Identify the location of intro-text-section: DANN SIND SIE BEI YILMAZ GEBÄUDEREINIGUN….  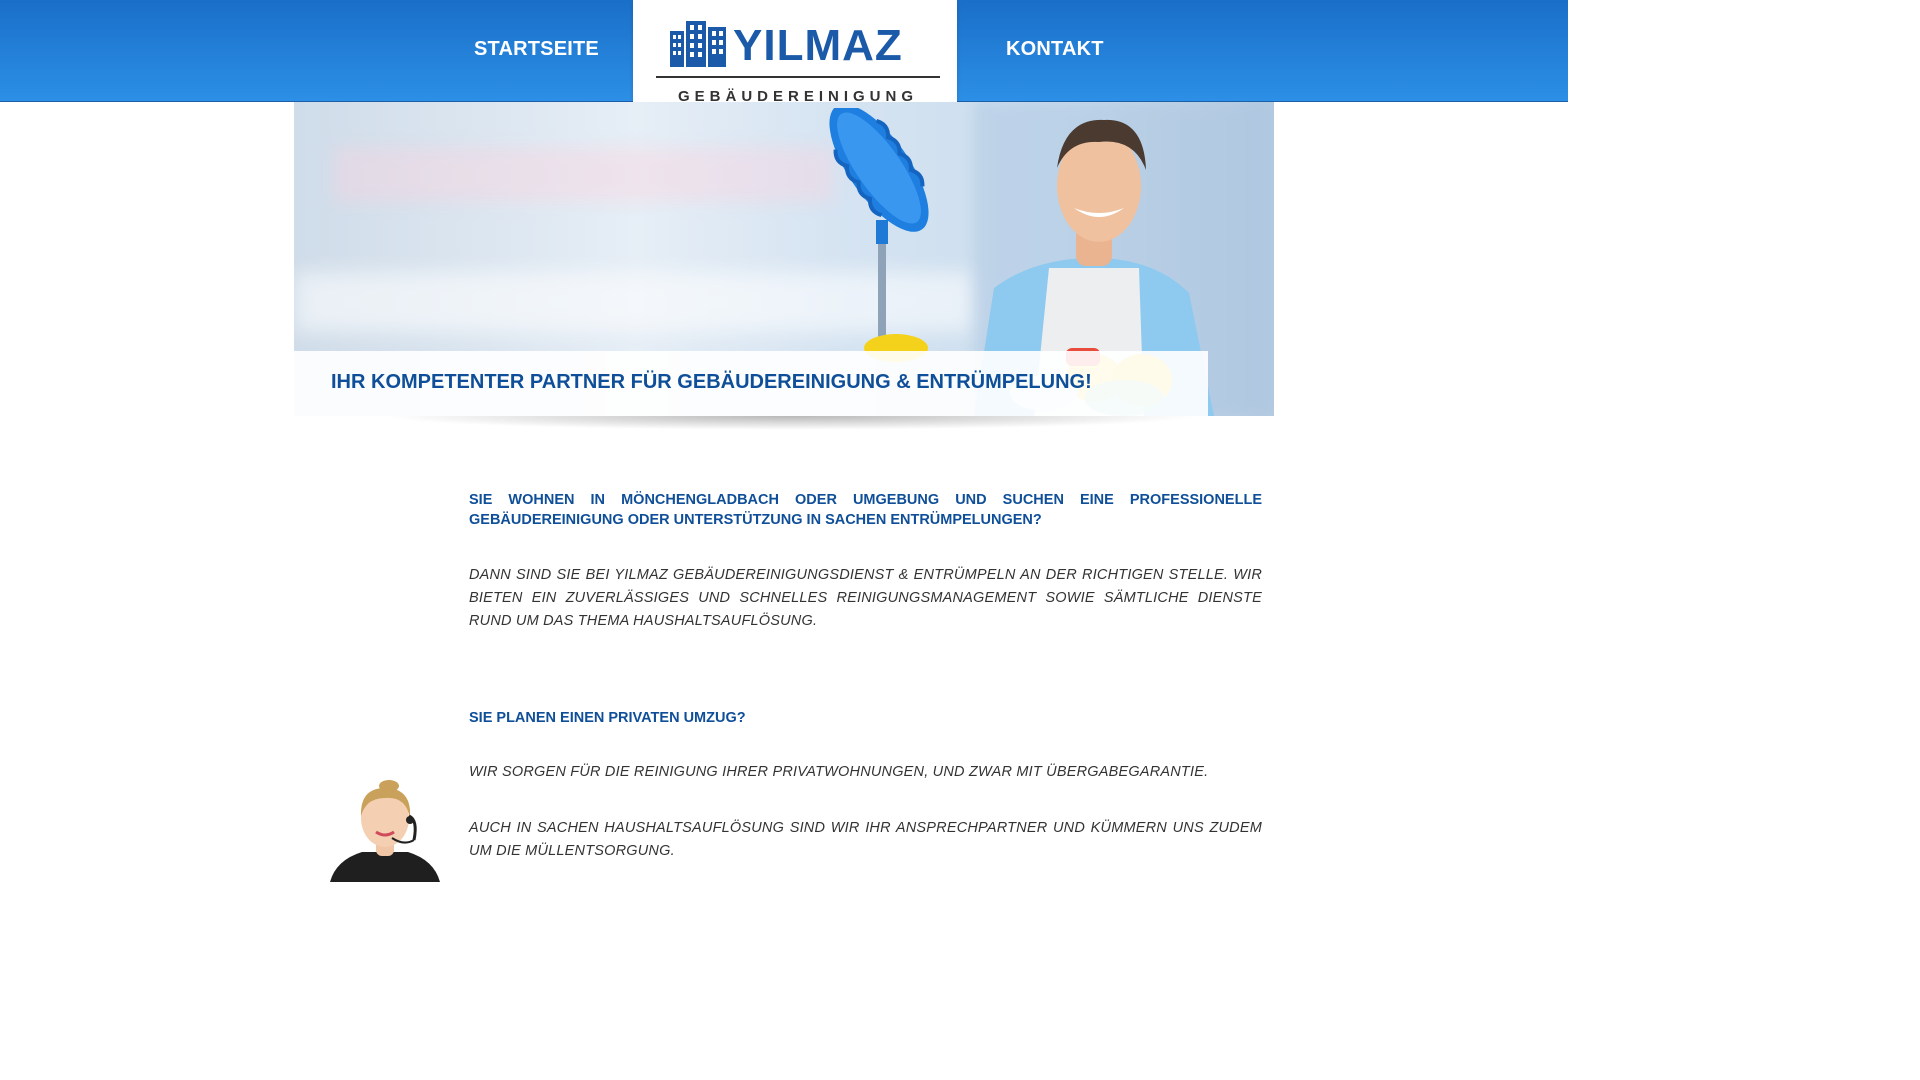
(865, 598).